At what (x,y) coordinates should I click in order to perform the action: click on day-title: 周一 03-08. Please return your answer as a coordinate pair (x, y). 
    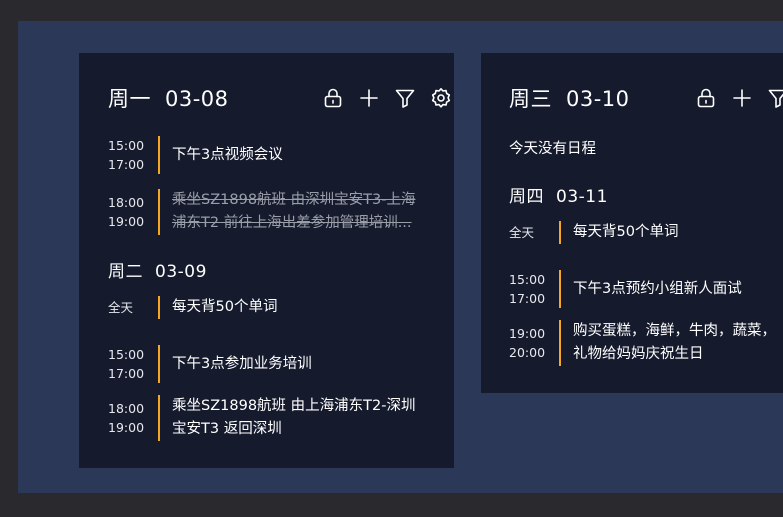
    Looking at the image, I should click on (168, 98).